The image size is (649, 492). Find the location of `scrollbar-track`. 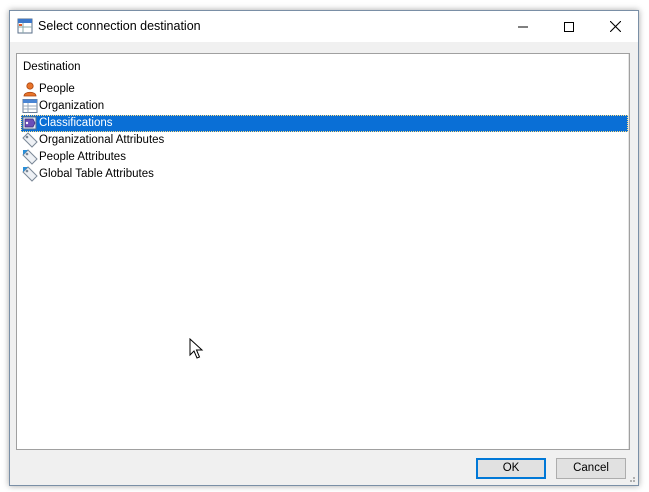

scrollbar-track is located at coordinates (628, 251).